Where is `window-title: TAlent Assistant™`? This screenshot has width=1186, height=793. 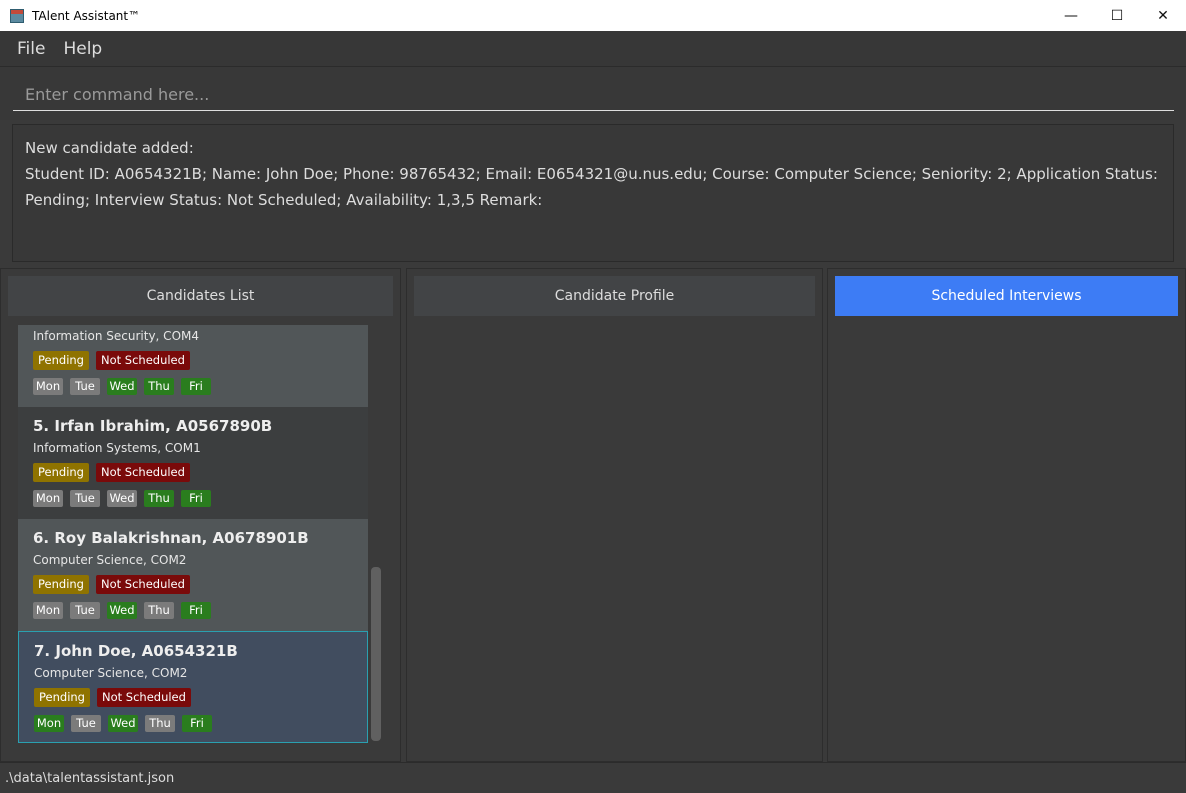 window-title: TAlent Assistant™ is located at coordinates (86, 15).